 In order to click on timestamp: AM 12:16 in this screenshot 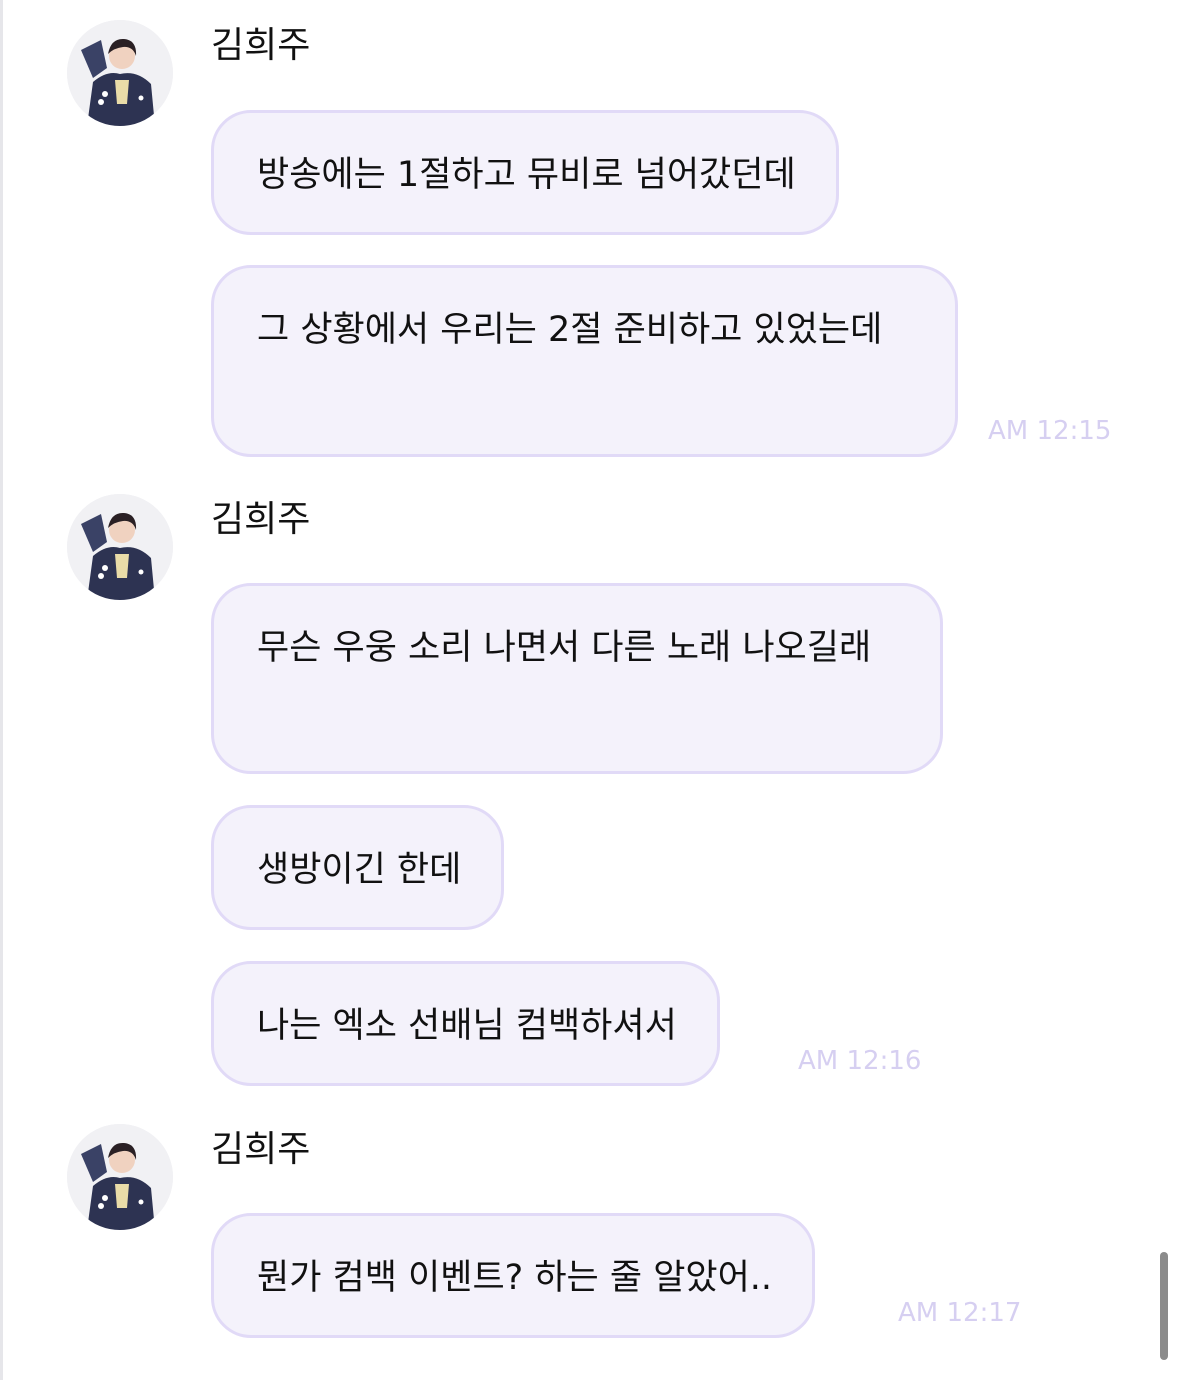, I will do `click(860, 1061)`.